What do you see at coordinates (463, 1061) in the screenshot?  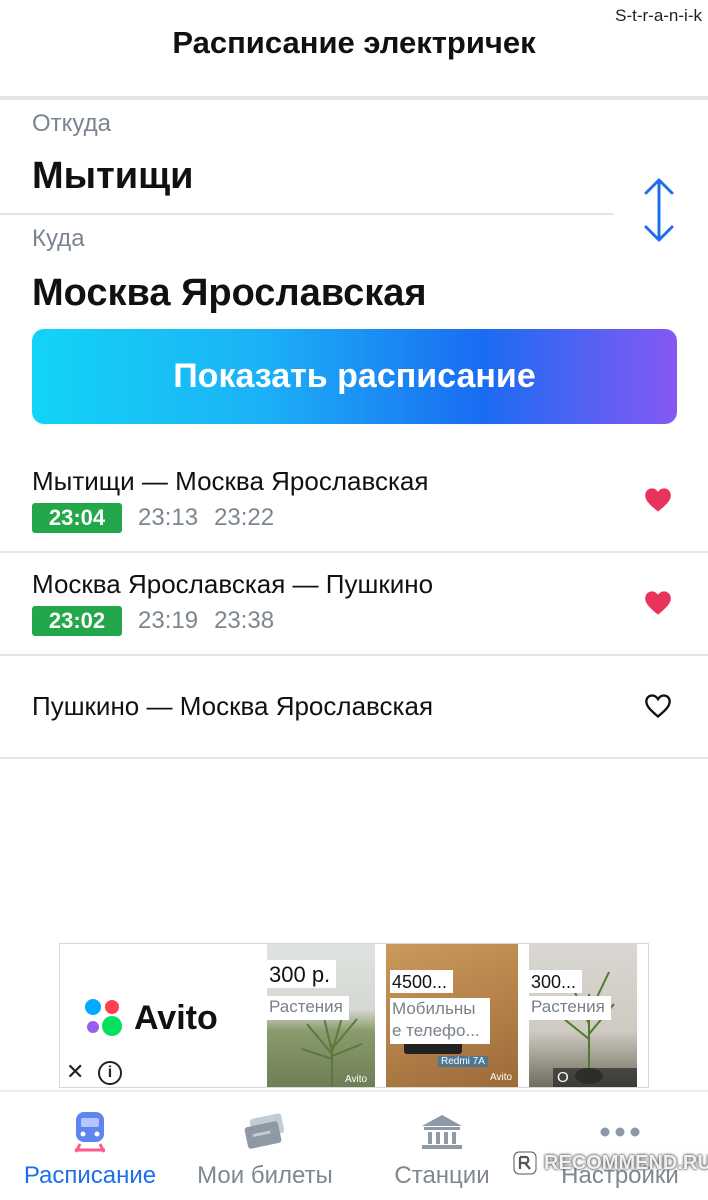 I see `phone-box-label: Redmi 7A` at bounding box center [463, 1061].